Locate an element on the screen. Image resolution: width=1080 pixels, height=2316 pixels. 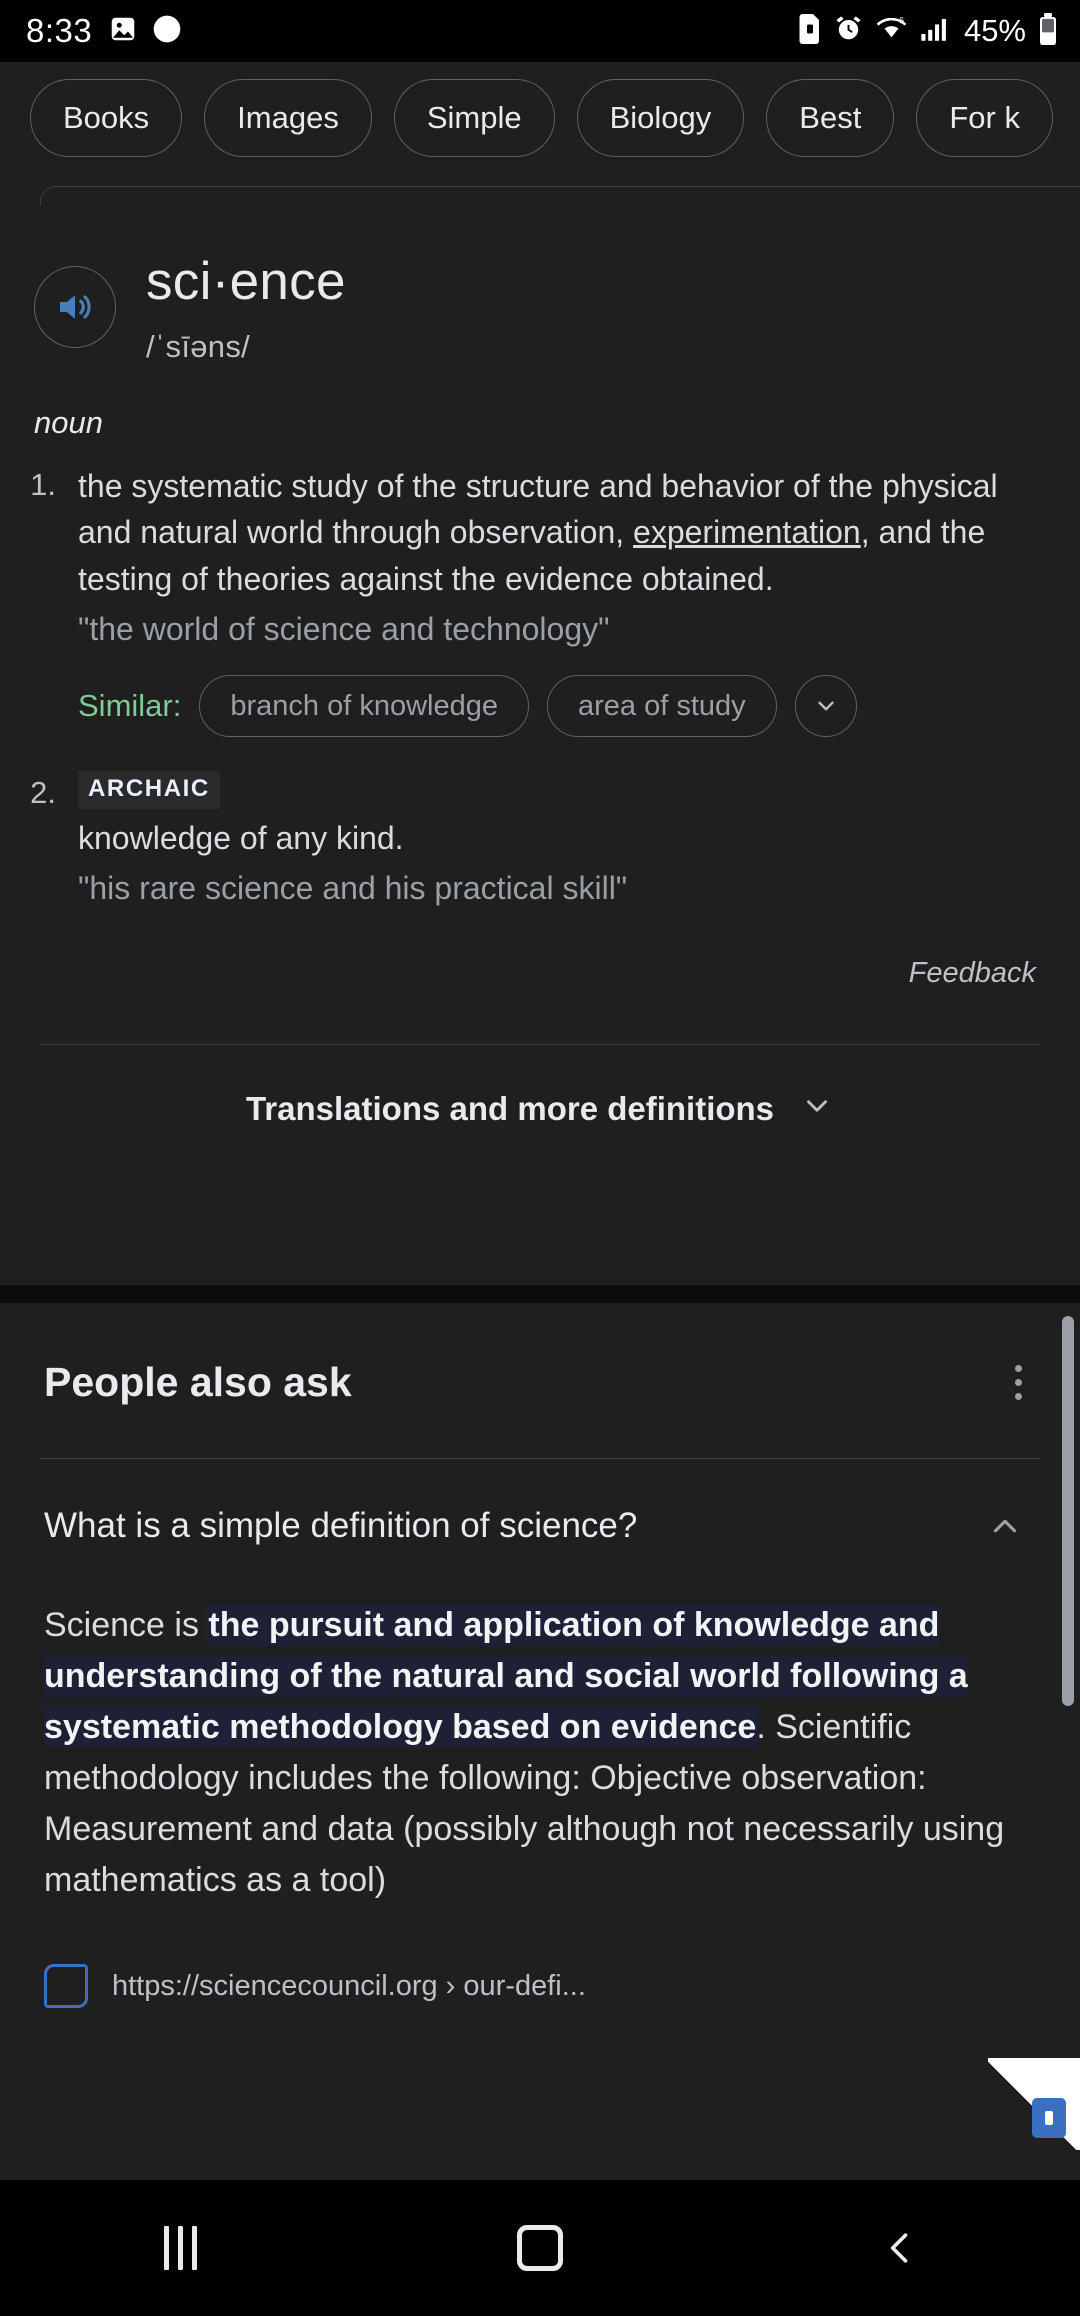
battery-icon is located at coordinates (1048, 31).